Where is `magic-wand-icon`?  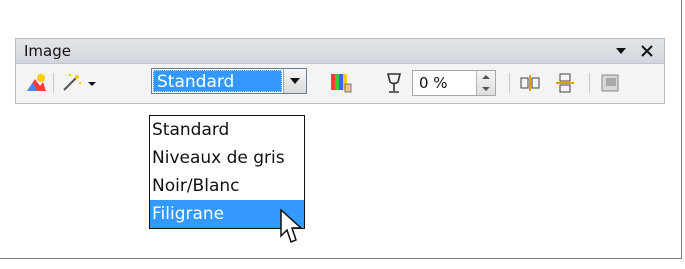
magic-wand-icon is located at coordinates (79, 83).